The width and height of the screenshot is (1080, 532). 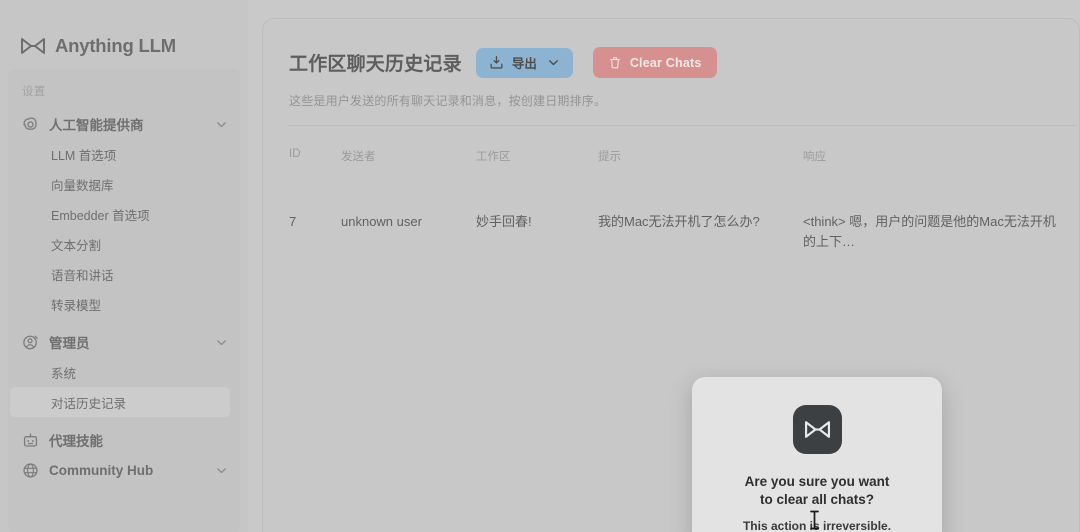 What do you see at coordinates (96, 125) in the screenshot?
I see `sidebar-group-label: 人工智能提供商` at bounding box center [96, 125].